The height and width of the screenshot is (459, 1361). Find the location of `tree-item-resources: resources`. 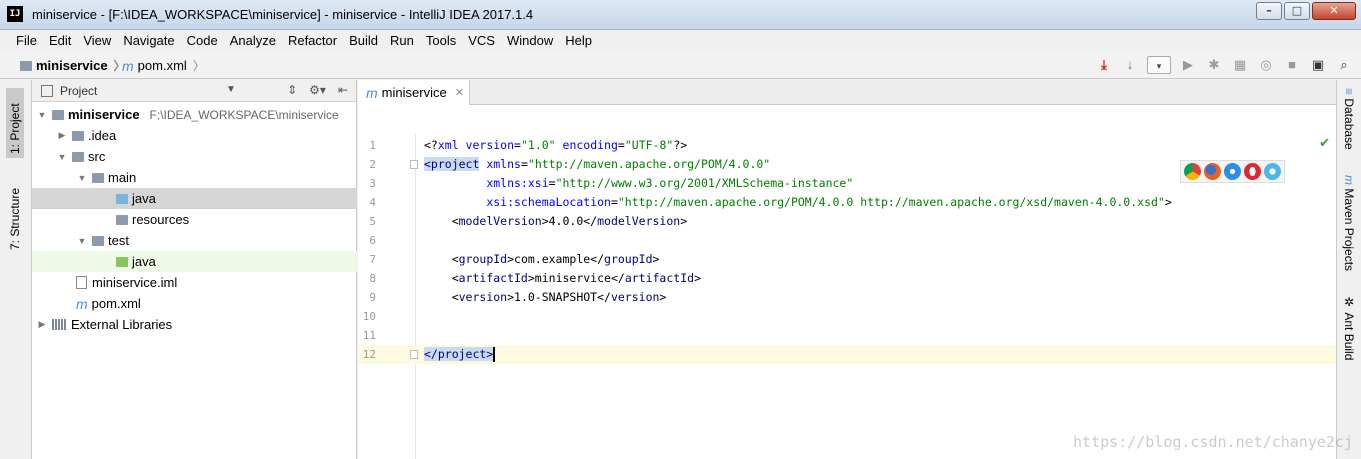

tree-item-resources: resources is located at coordinates (194, 219).